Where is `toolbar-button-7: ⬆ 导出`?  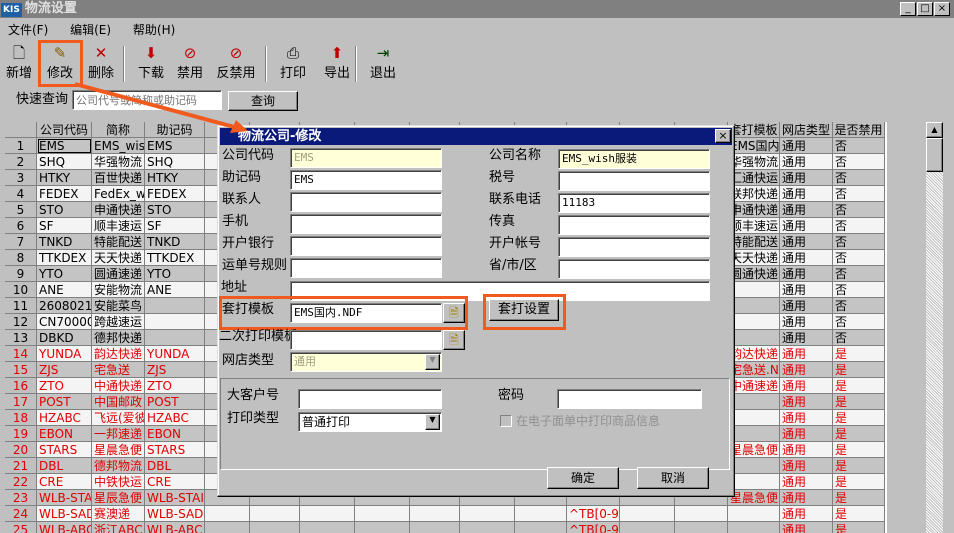 toolbar-button-7: ⬆ 导出 is located at coordinates (337, 64).